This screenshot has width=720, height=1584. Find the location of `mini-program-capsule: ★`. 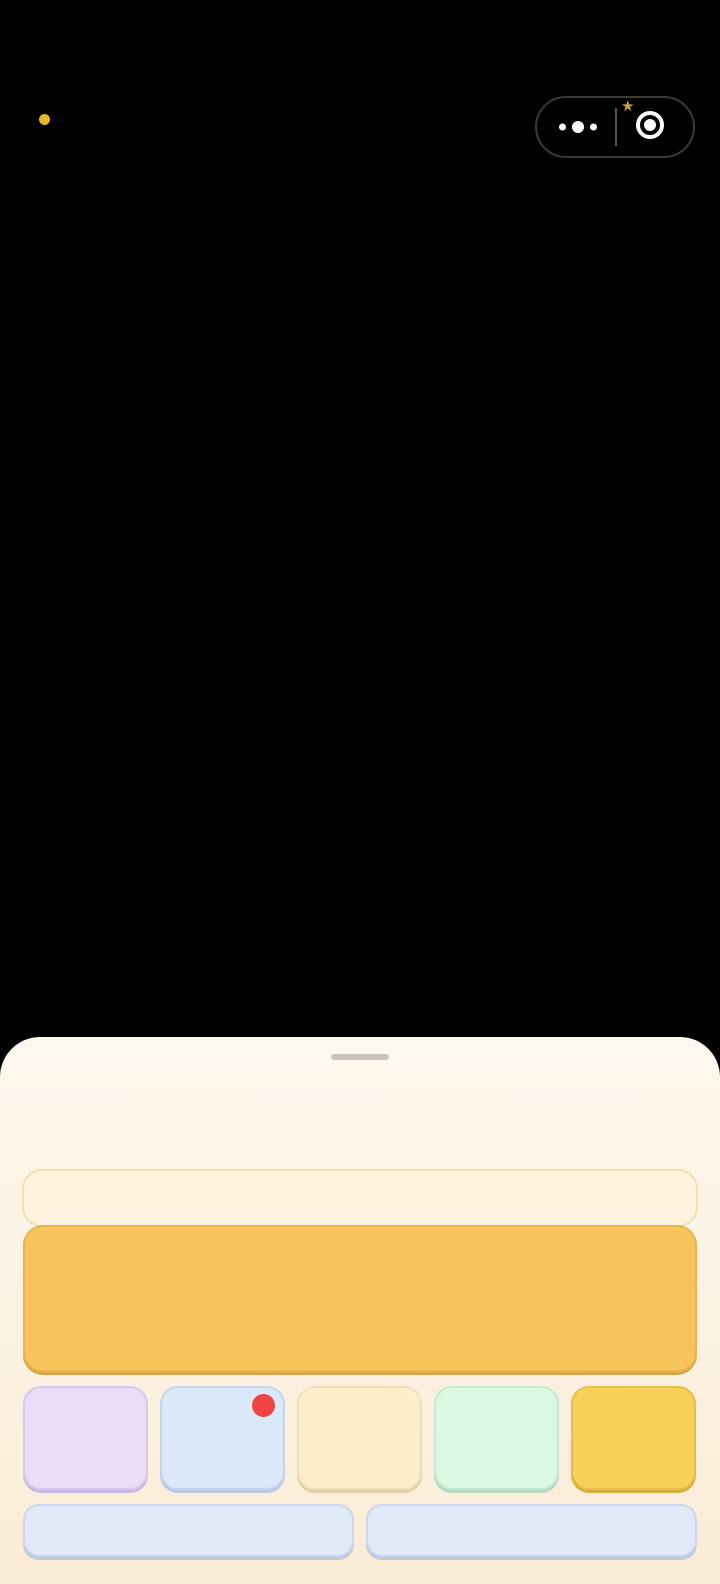

mini-program-capsule: ★ is located at coordinates (615, 127).